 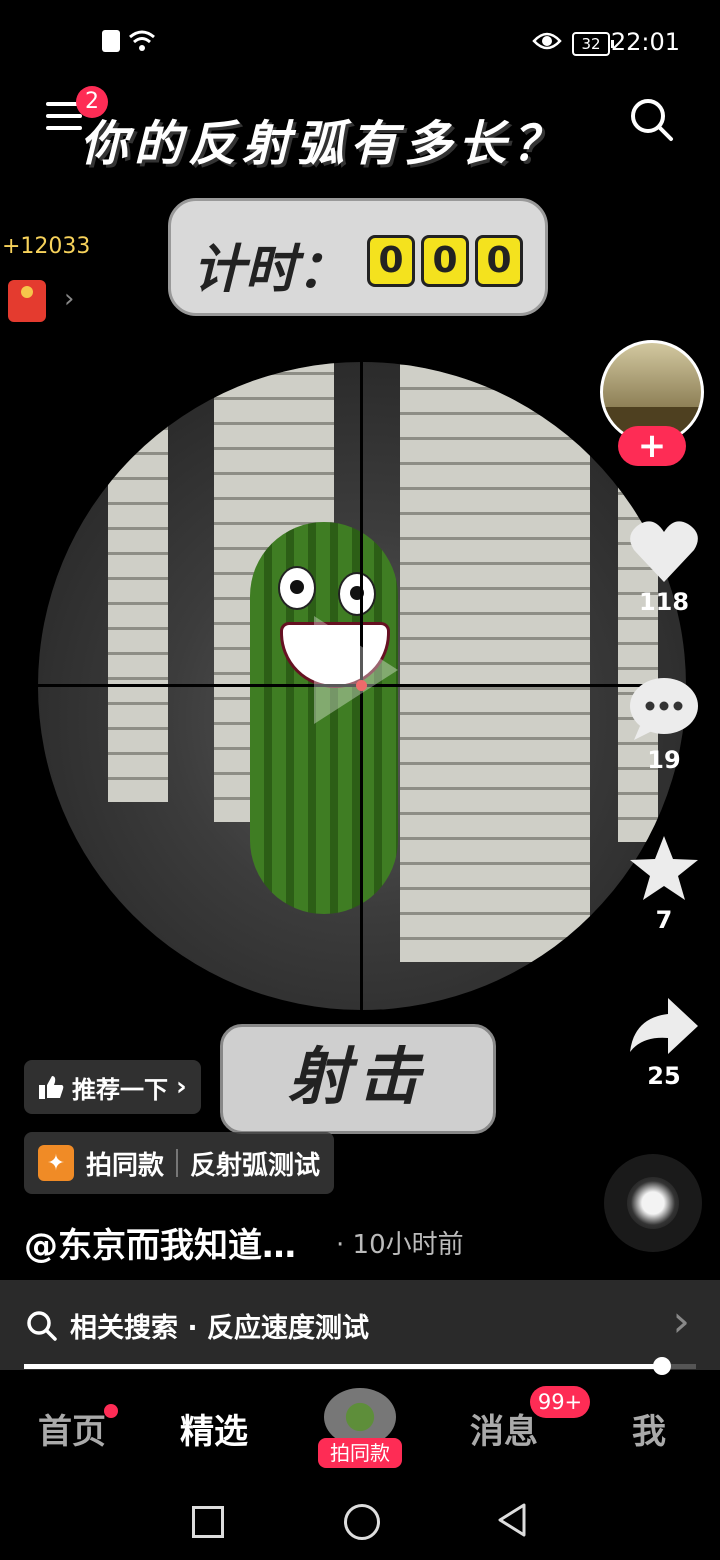 What do you see at coordinates (512, 1520) in the screenshot?
I see `back-button` at bounding box center [512, 1520].